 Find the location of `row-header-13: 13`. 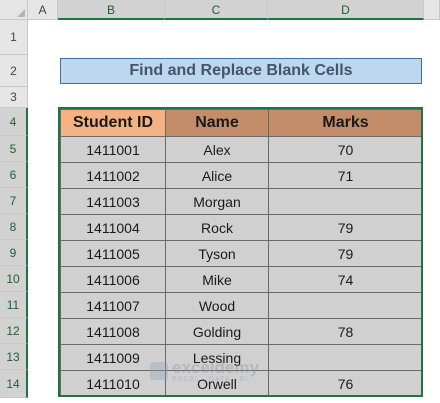

row-header-13: 13 is located at coordinates (14, 357).